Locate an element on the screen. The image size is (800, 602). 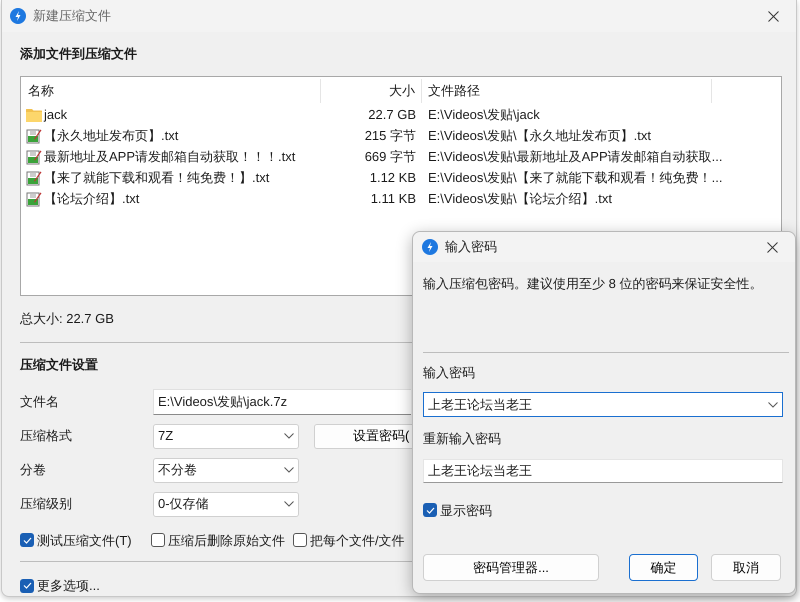
password-combo: 上老王论坛当老王 is located at coordinates (603, 404).